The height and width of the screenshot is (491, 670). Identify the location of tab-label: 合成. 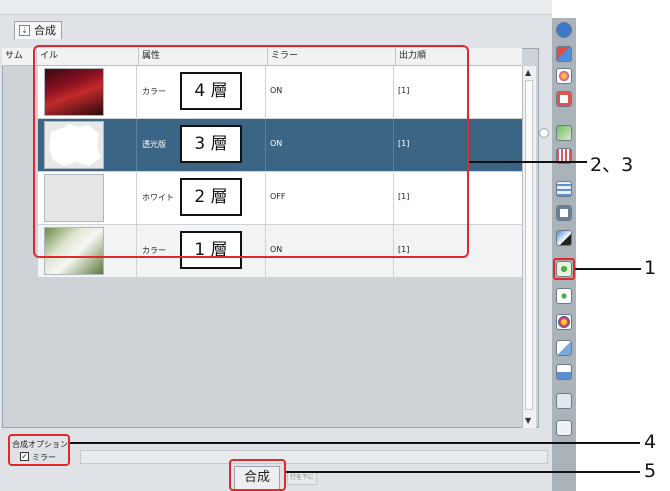
(45, 30).